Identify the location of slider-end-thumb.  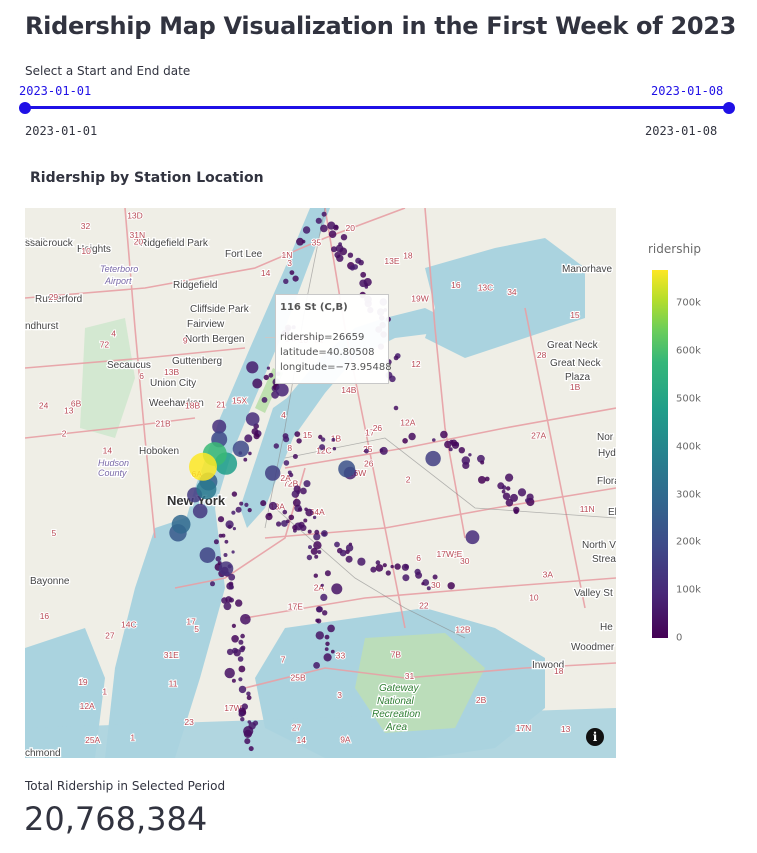
(729, 108).